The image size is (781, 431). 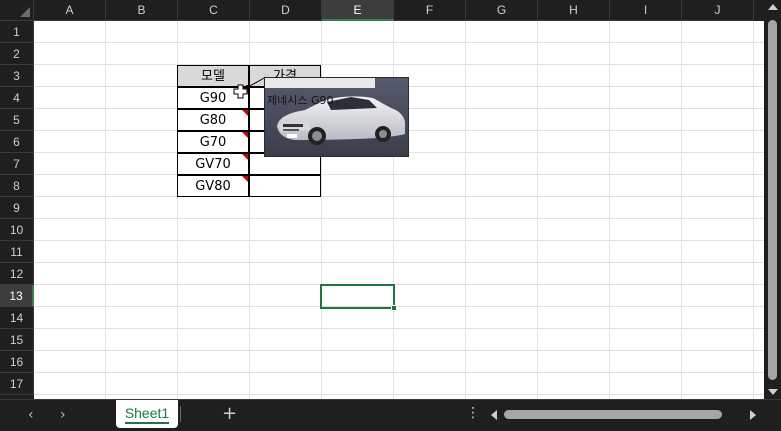 I want to click on column-header-j: J, so click(x=718, y=10).